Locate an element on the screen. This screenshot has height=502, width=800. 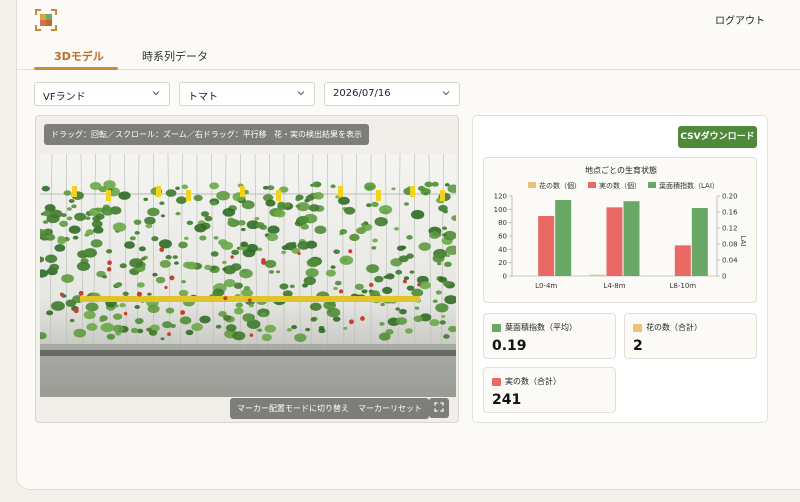
legend-swatch is located at coordinates (532, 185).